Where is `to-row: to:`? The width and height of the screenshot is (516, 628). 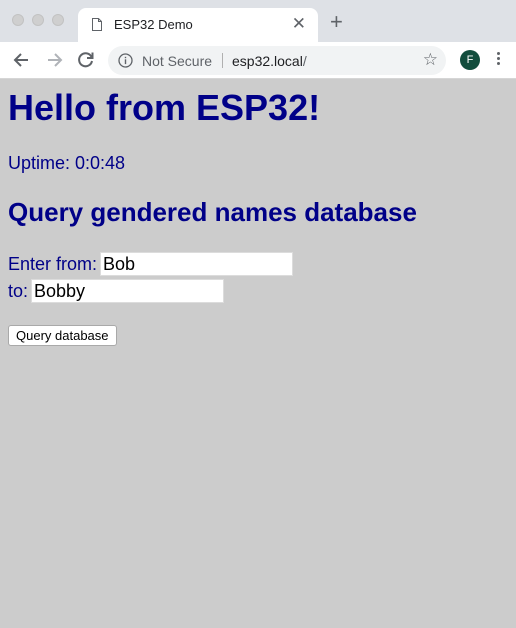 to-row: to: is located at coordinates (116, 291).